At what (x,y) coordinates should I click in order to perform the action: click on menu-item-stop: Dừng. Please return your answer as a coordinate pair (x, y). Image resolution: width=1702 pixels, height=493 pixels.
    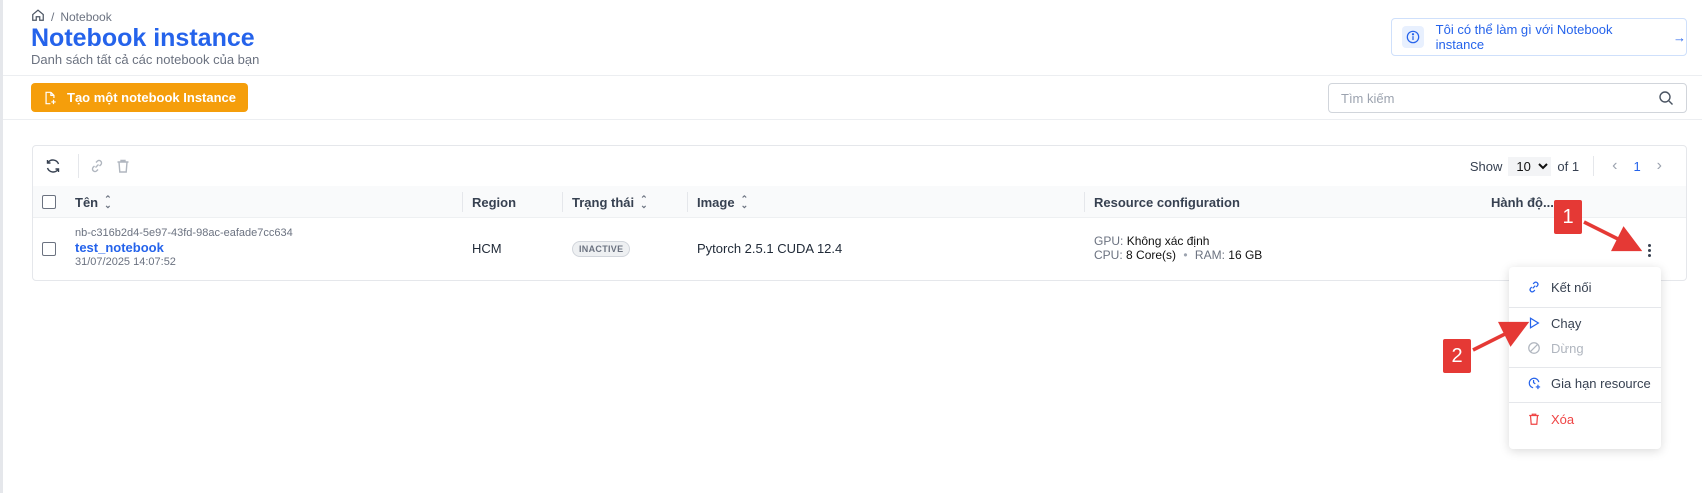
    Looking at the image, I should click on (1585, 348).